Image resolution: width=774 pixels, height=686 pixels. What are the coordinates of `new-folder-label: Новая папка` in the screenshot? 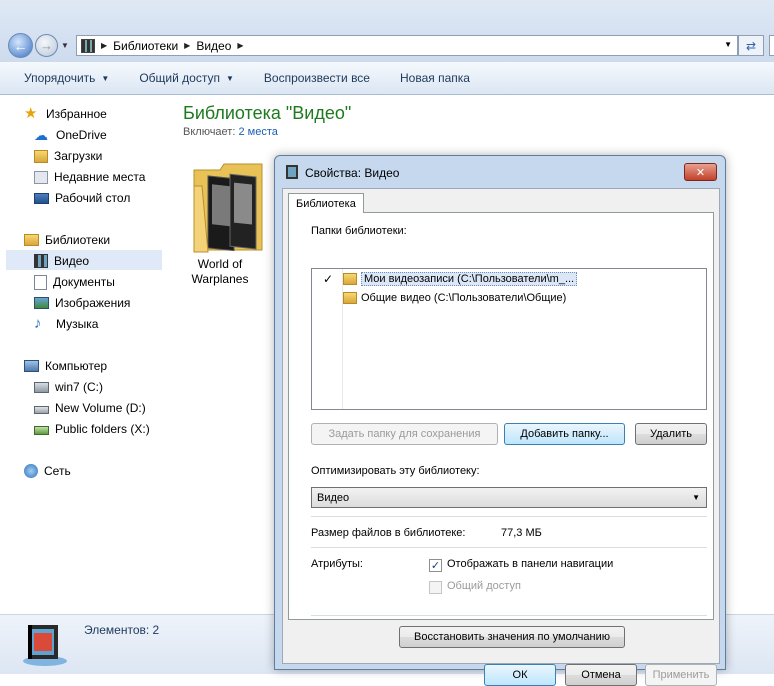 It's located at (434, 78).